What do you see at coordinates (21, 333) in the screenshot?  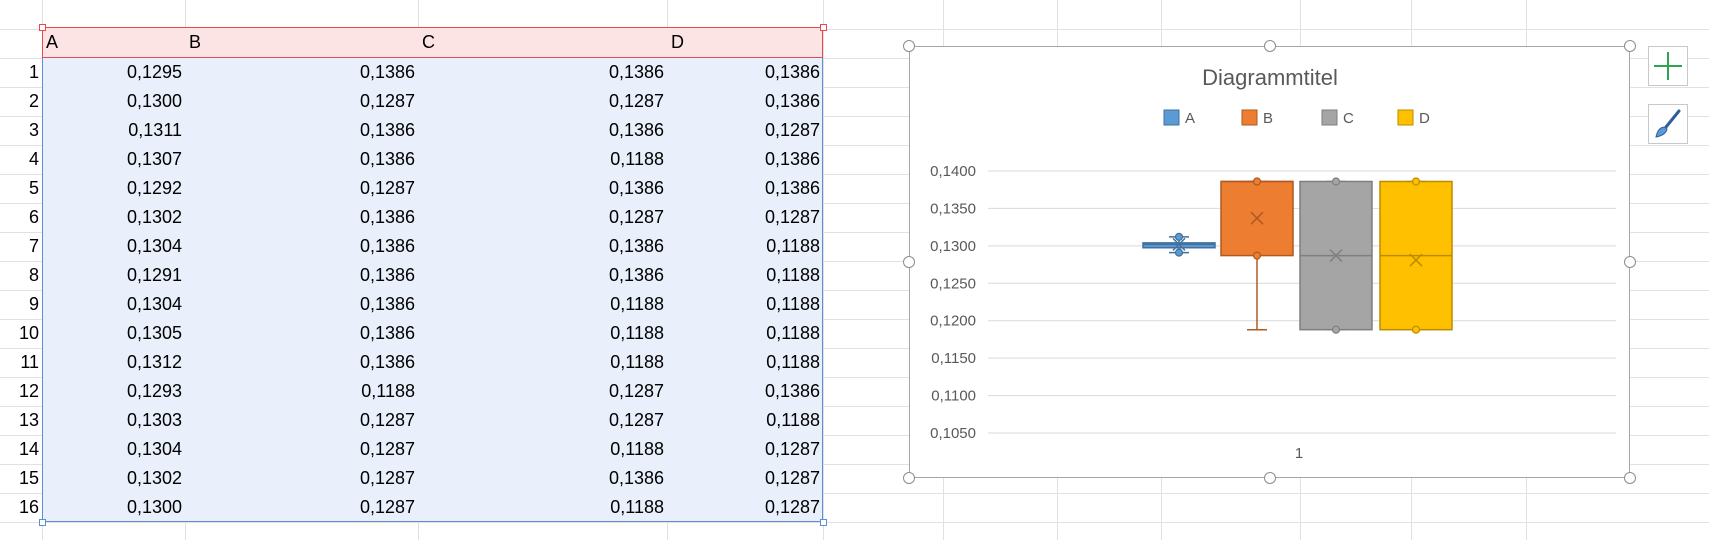 I see `row-number: 10` at bounding box center [21, 333].